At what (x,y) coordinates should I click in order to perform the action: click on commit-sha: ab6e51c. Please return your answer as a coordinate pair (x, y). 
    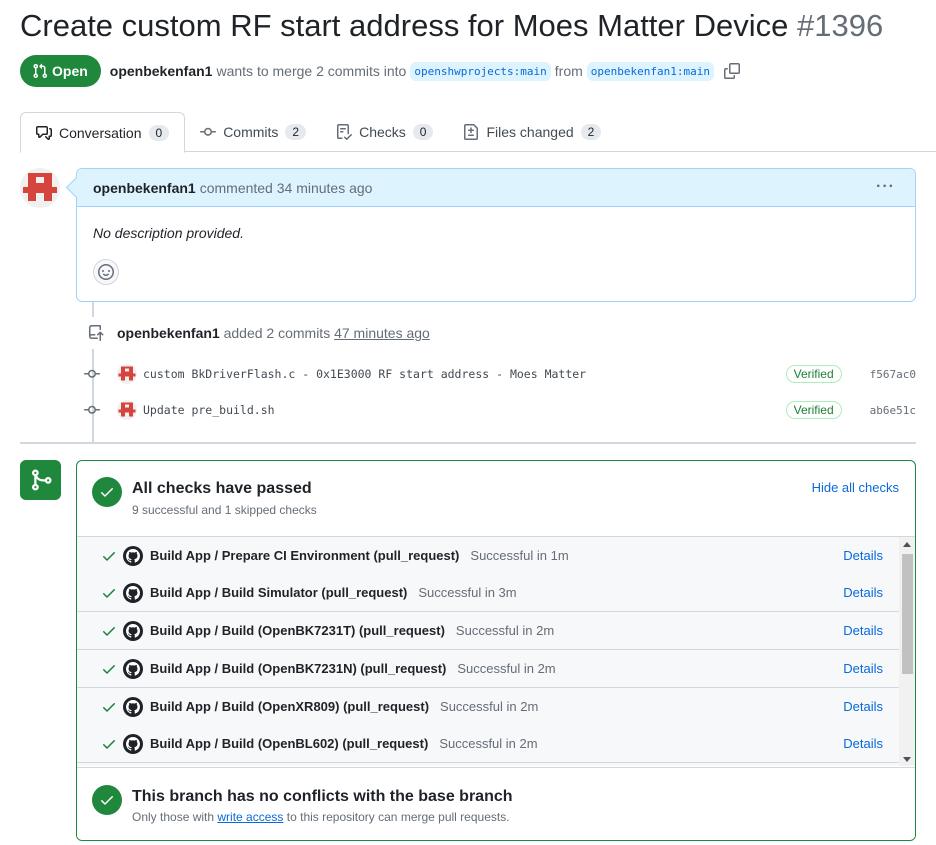
    Looking at the image, I should click on (893, 410).